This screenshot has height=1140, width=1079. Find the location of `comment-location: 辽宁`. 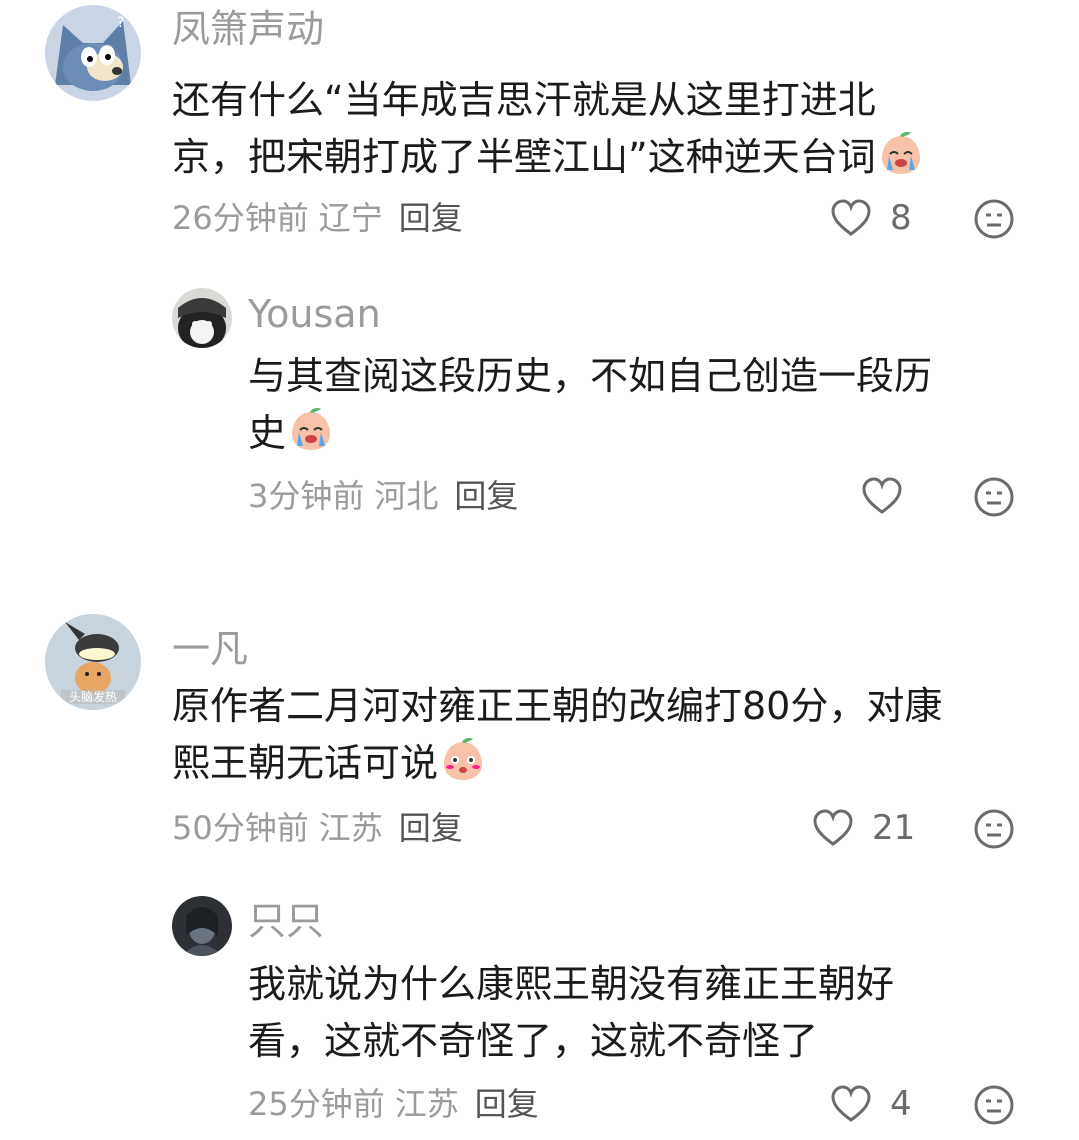

comment-location: 辽宁 is located at coordinates (350, 218).